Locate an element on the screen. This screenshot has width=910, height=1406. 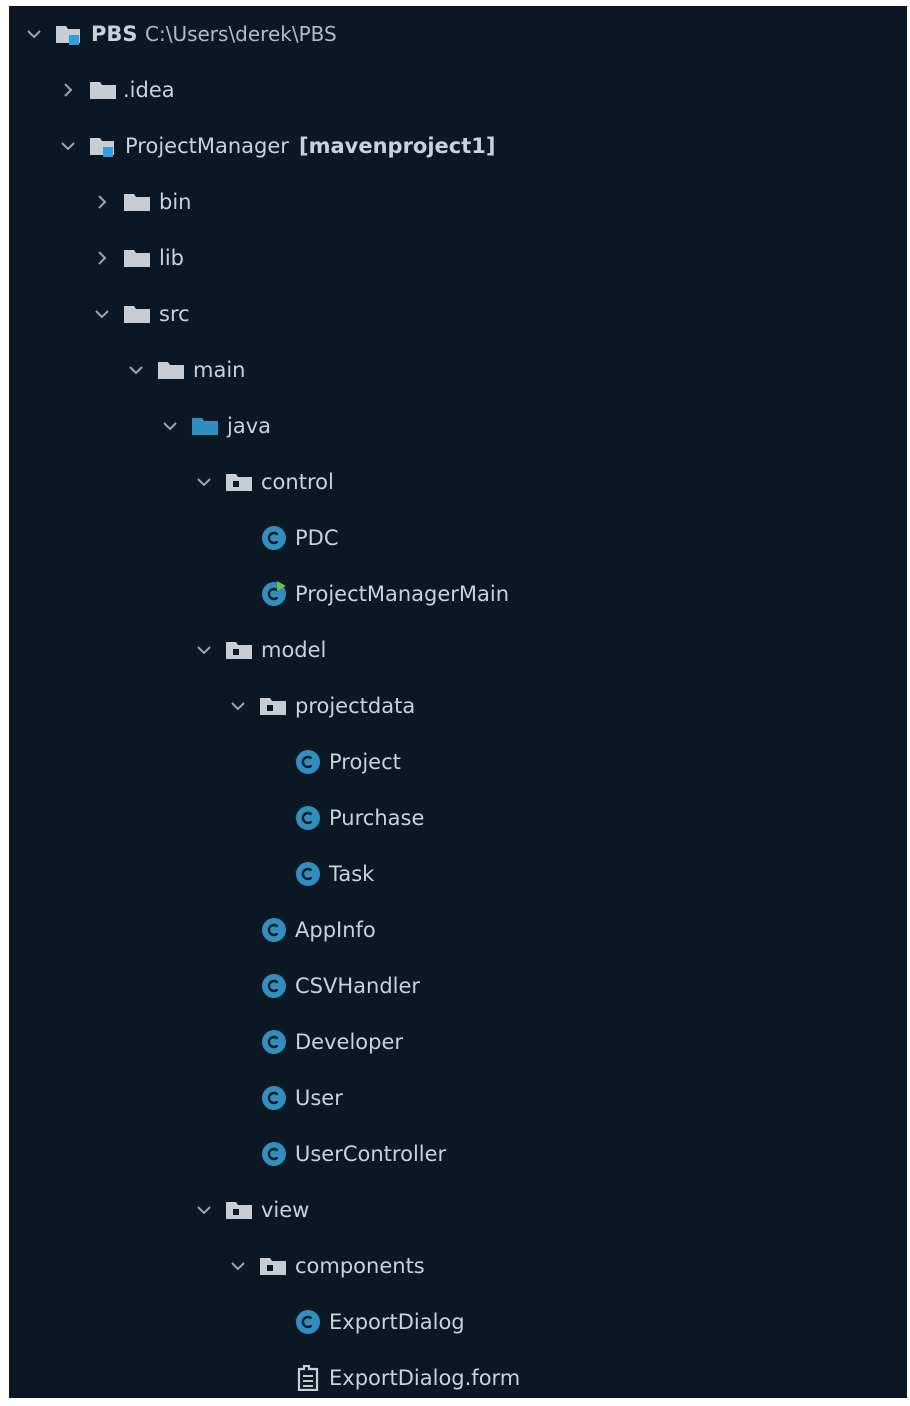
tree-row-control: control is located at coordinates (458, 482).